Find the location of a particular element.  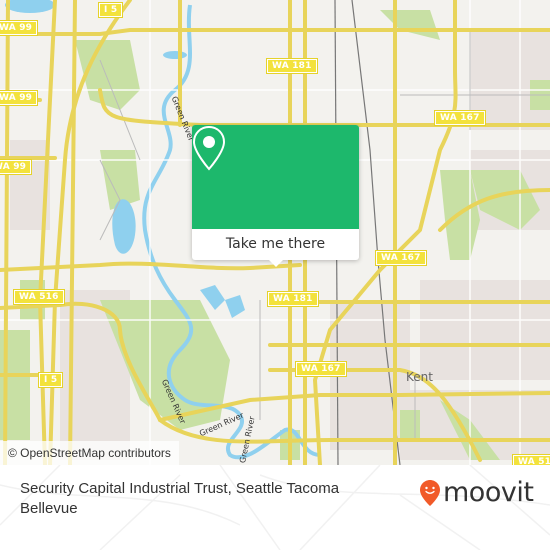

moovit-logo: moovit is located at coordinates (476, 492).